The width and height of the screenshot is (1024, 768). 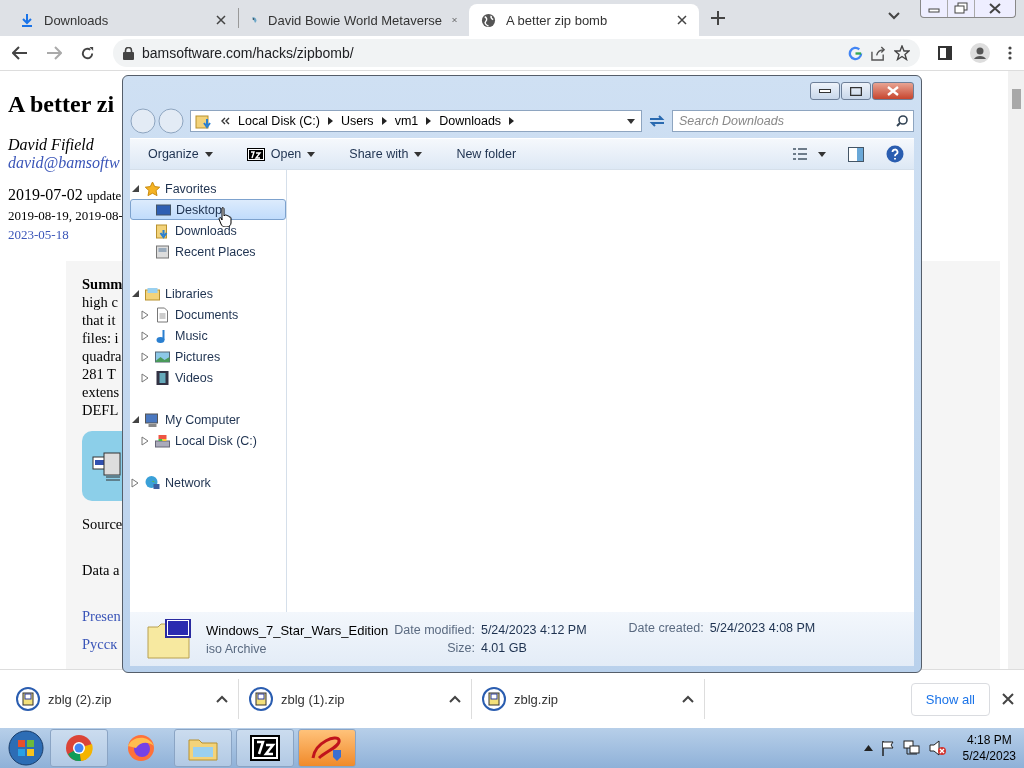 What do you see at coordinates (208, 230) in the screenshot?
I see `nav-item: Downloads` at bounding box center [208, 230].